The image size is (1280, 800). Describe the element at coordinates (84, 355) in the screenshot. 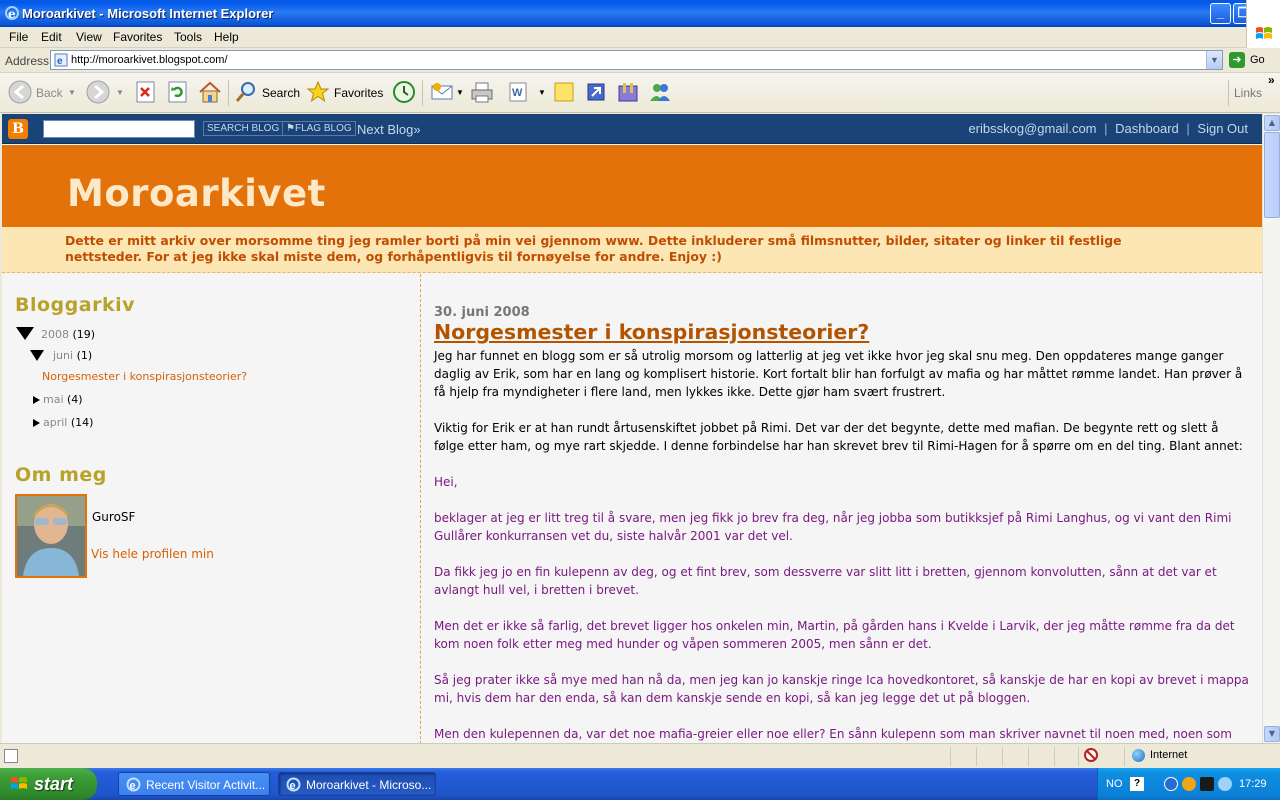

I see `archive-month-count: (1)` at that location.